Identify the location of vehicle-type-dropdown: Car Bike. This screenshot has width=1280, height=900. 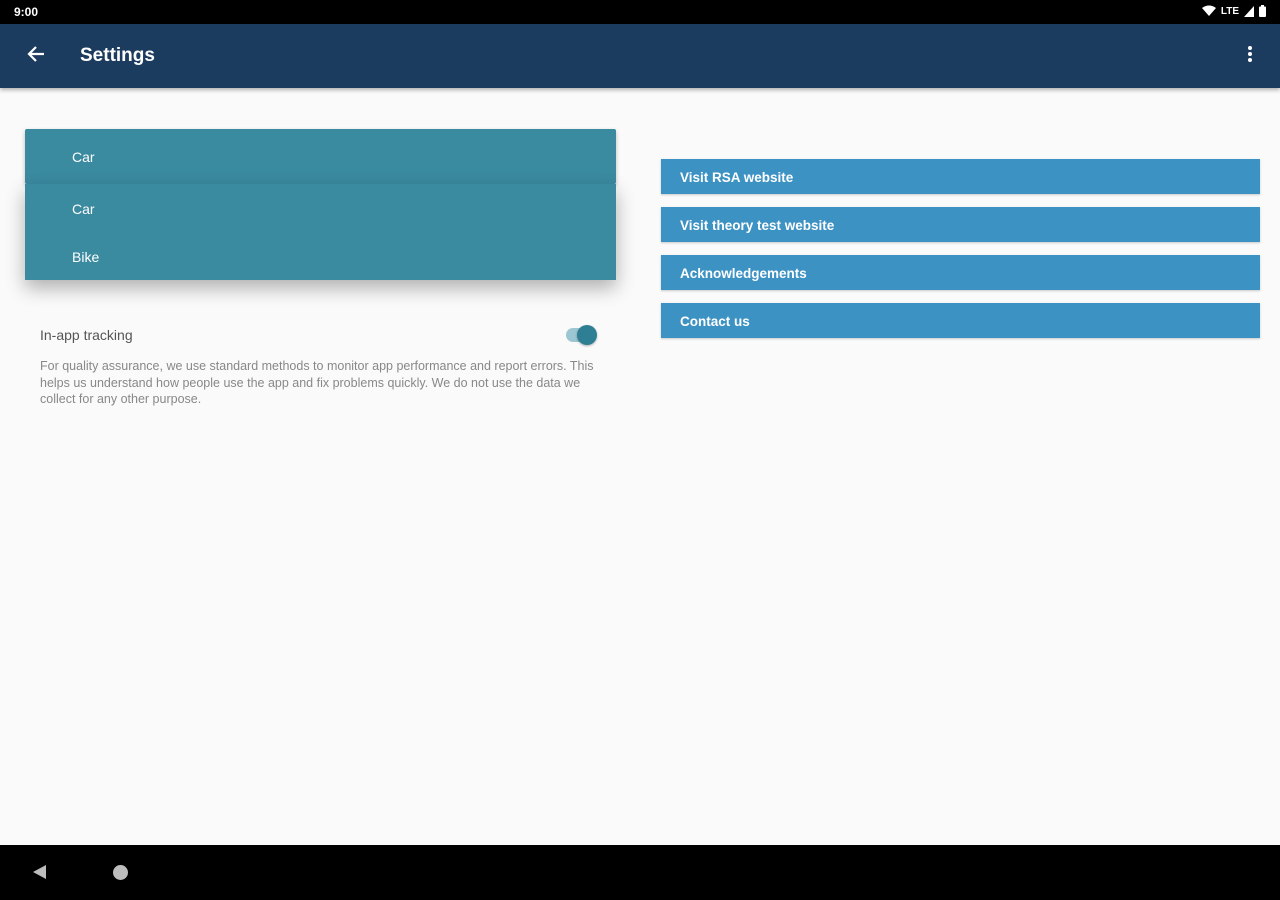
(320, 232).